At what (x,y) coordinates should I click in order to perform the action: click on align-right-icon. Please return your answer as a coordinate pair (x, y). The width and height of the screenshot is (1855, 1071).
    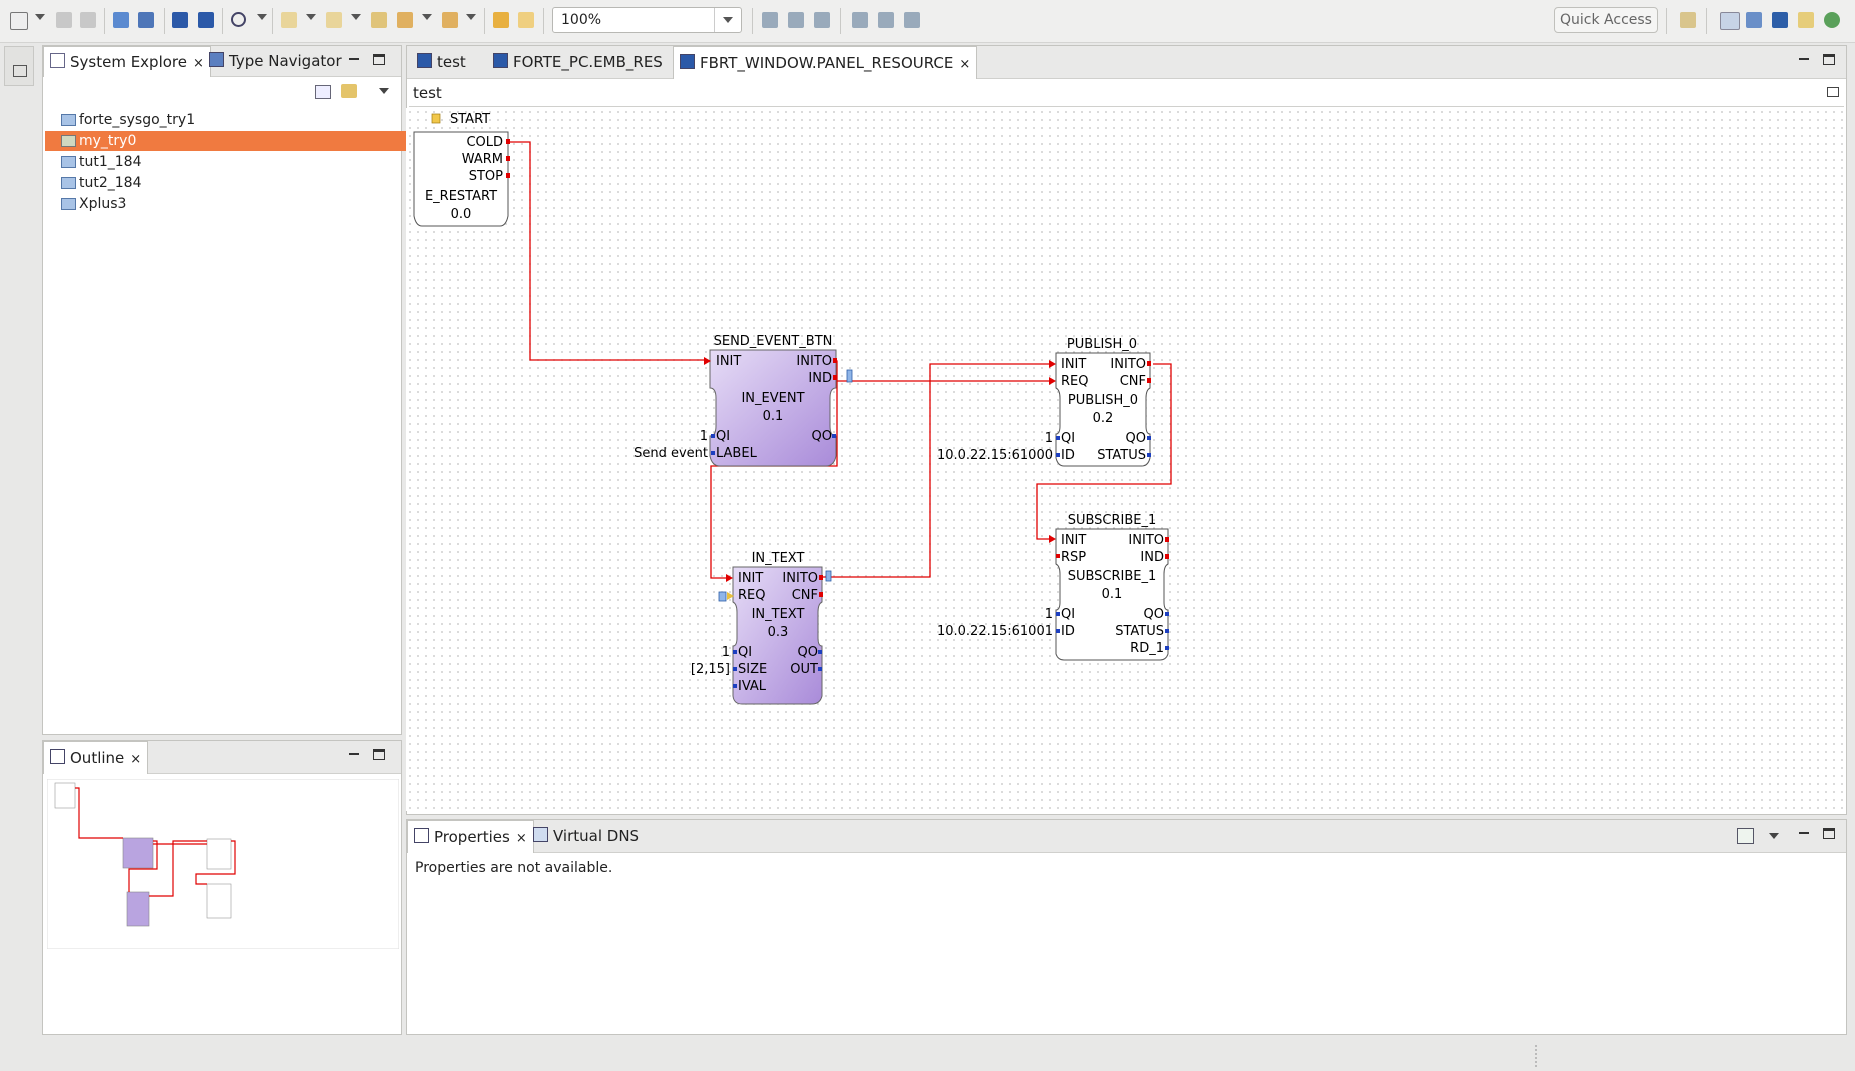
    Looking at the image, I should click on (822, 20).